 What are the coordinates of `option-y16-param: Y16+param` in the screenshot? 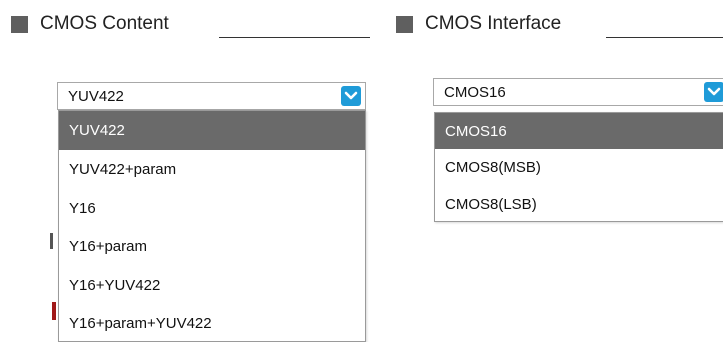 It's located at (212, 246).